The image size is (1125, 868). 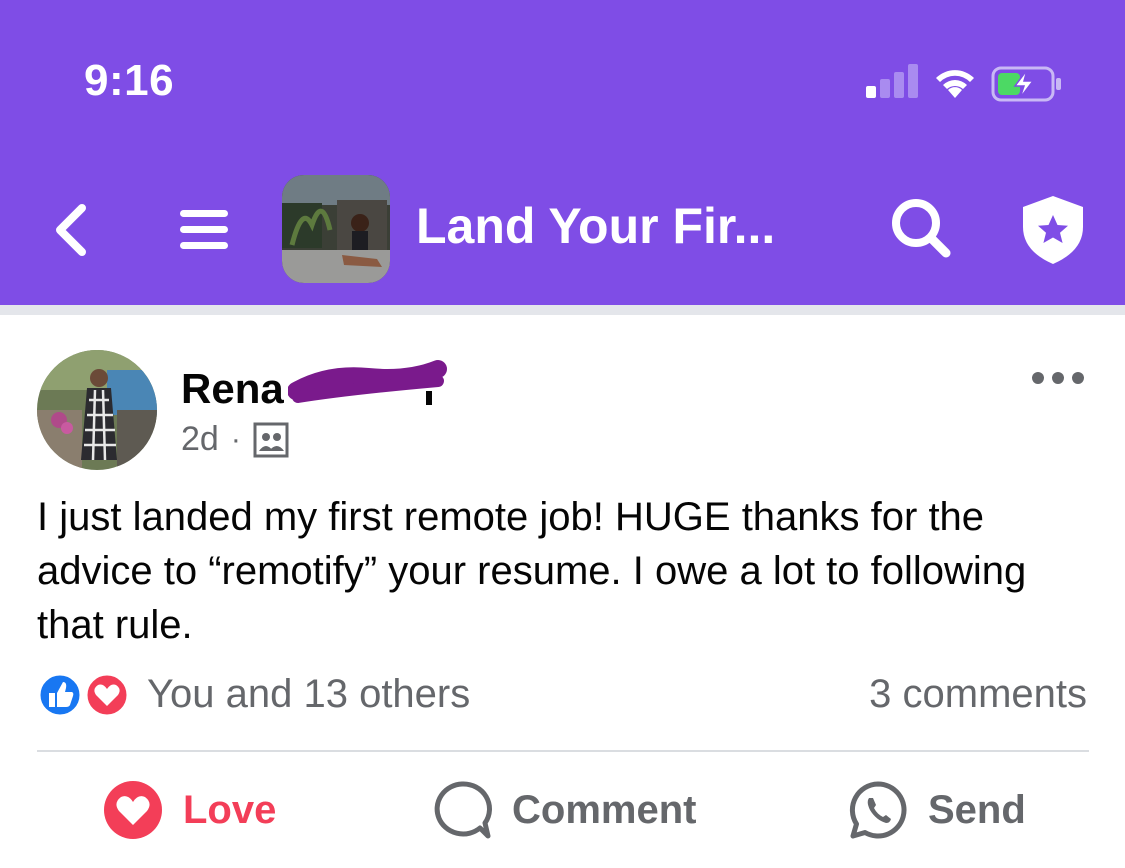 I want to click on shield-star-icon, so click(x=1053, y=230).